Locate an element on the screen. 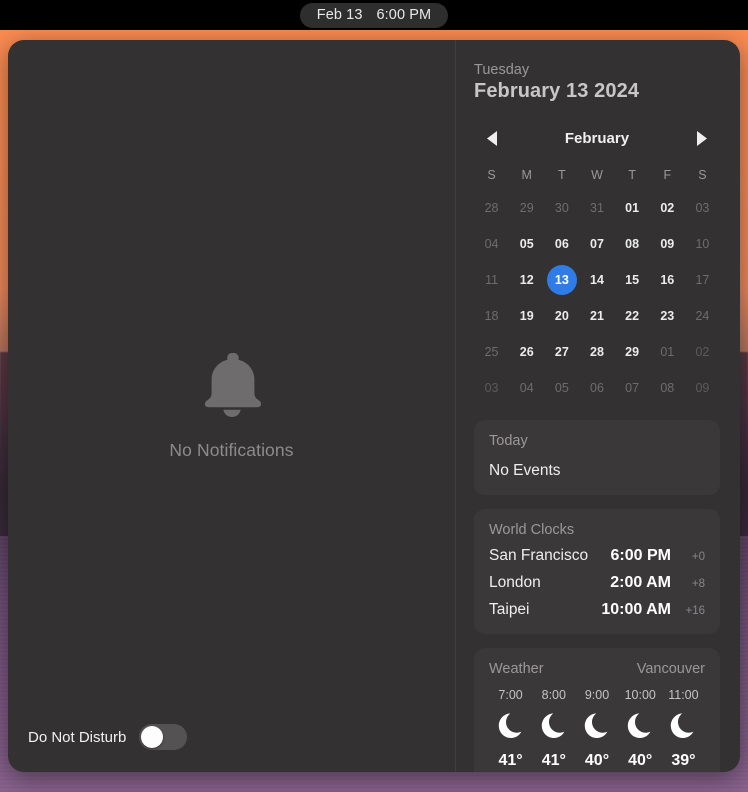 The height and width of the screenshot is (792, 748). calendar-nav: February is located at coordinates (597, 138).